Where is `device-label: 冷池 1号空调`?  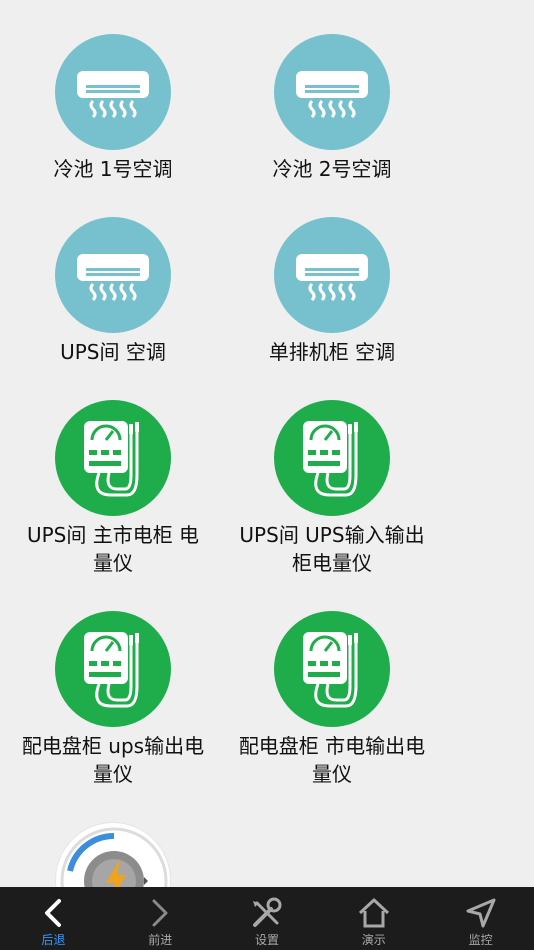 device-label: 冷池 1号空调 is located at coordinates (113, 169).